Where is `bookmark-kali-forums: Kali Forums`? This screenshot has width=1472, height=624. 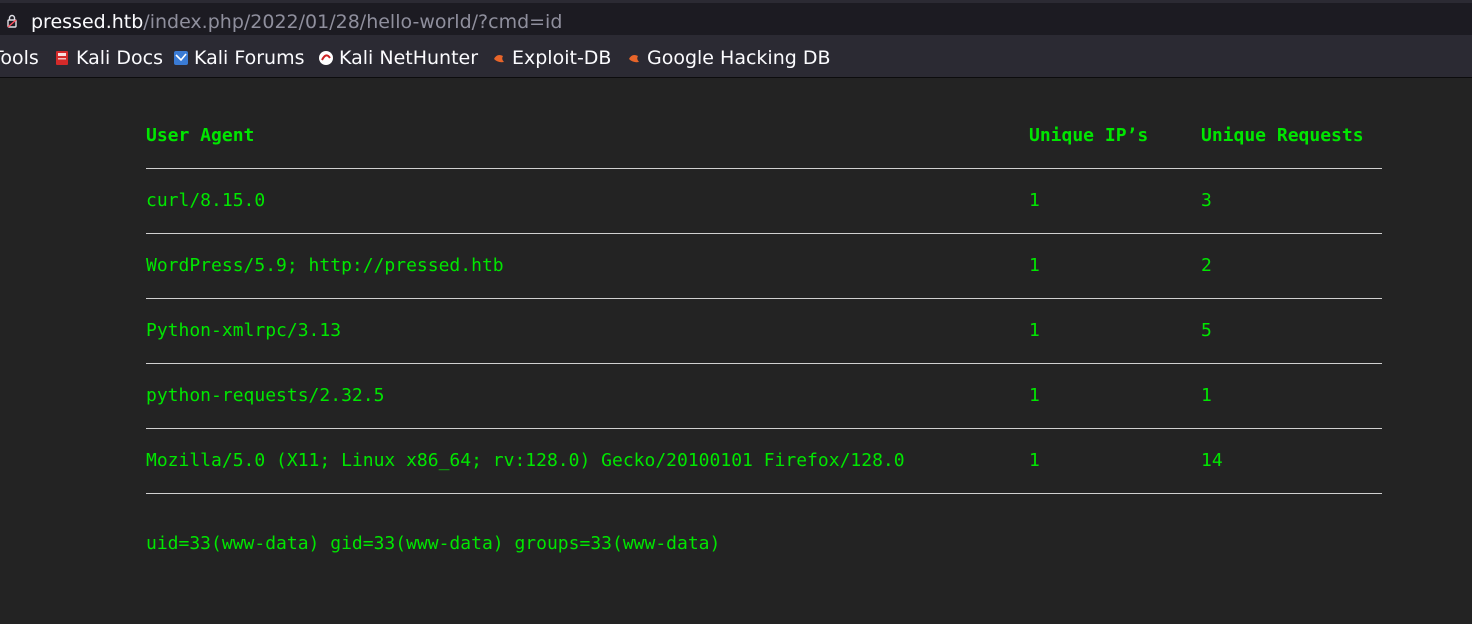 bookmark-kali-forums: Kali Forums is located at coordinates (239, 58).